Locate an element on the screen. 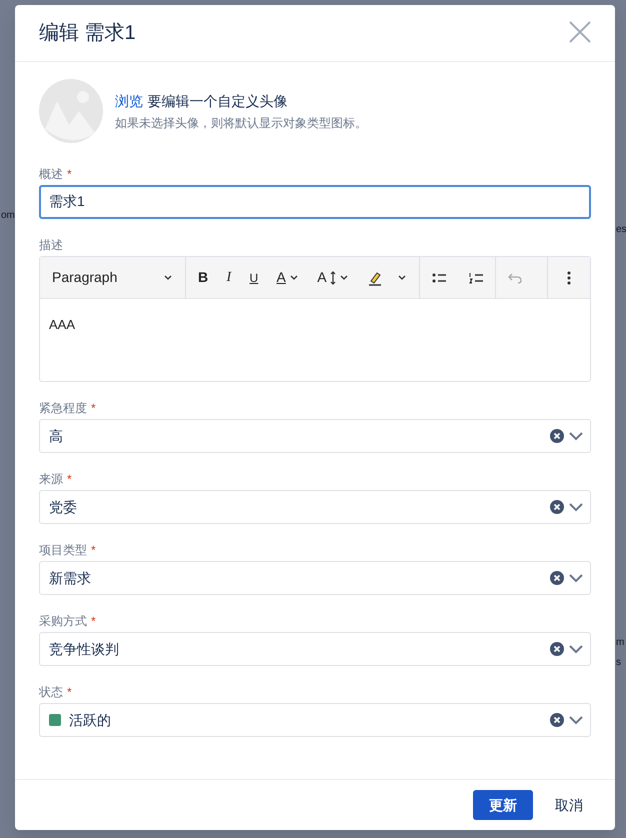 Image resolution: width=626 pixels, height=838 pixels. avatar-placeholder-icon is located at coordinates (71, 111).